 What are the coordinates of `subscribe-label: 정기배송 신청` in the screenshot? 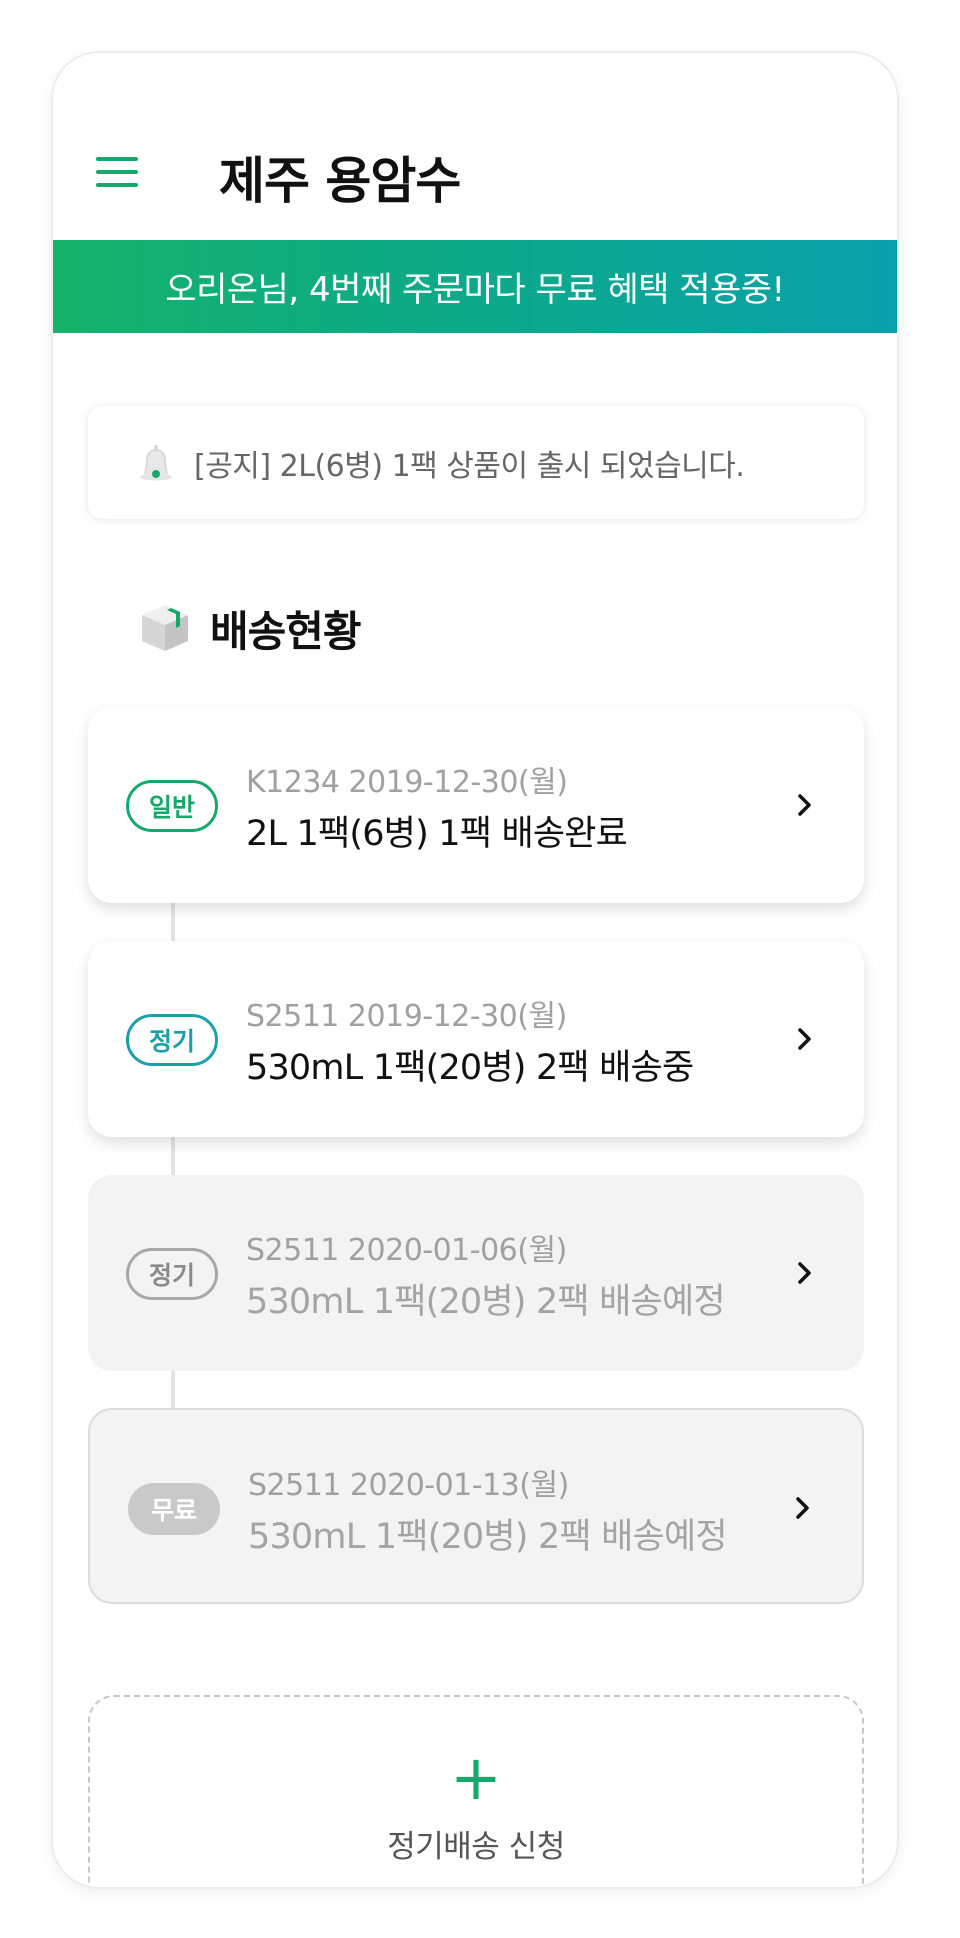 It's located at (476, 1847).